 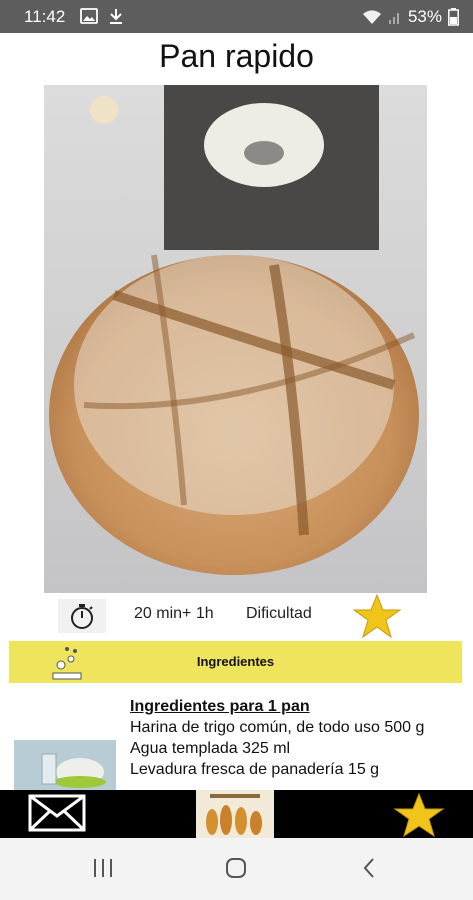 I want to click on home-icon, so click(x=236, y=868).